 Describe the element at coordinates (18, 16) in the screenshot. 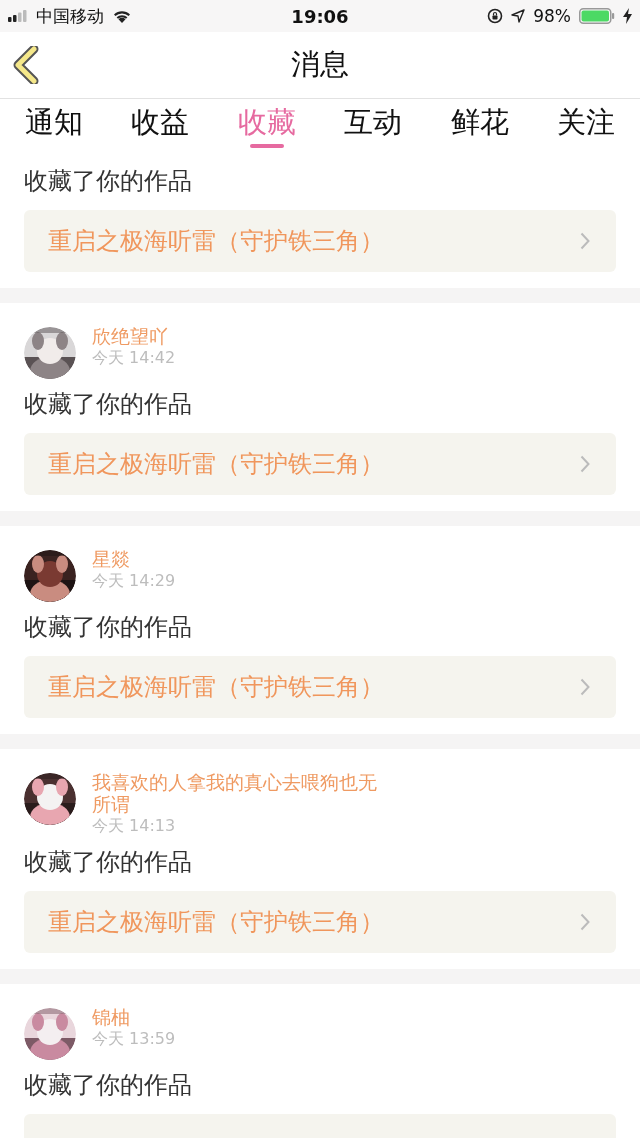

I see `signal-icon` at that location.